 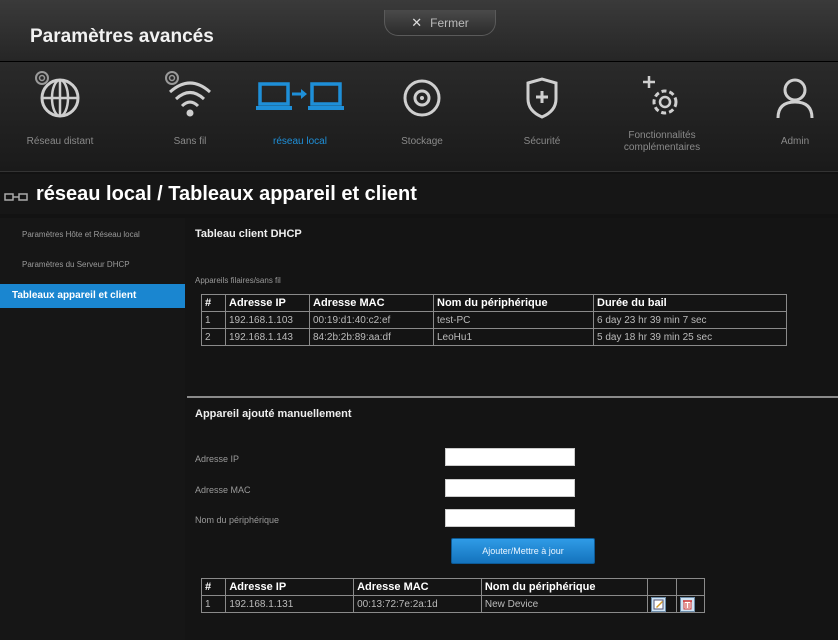 I want to click on ip-address-input, so click(x=510, y=457).